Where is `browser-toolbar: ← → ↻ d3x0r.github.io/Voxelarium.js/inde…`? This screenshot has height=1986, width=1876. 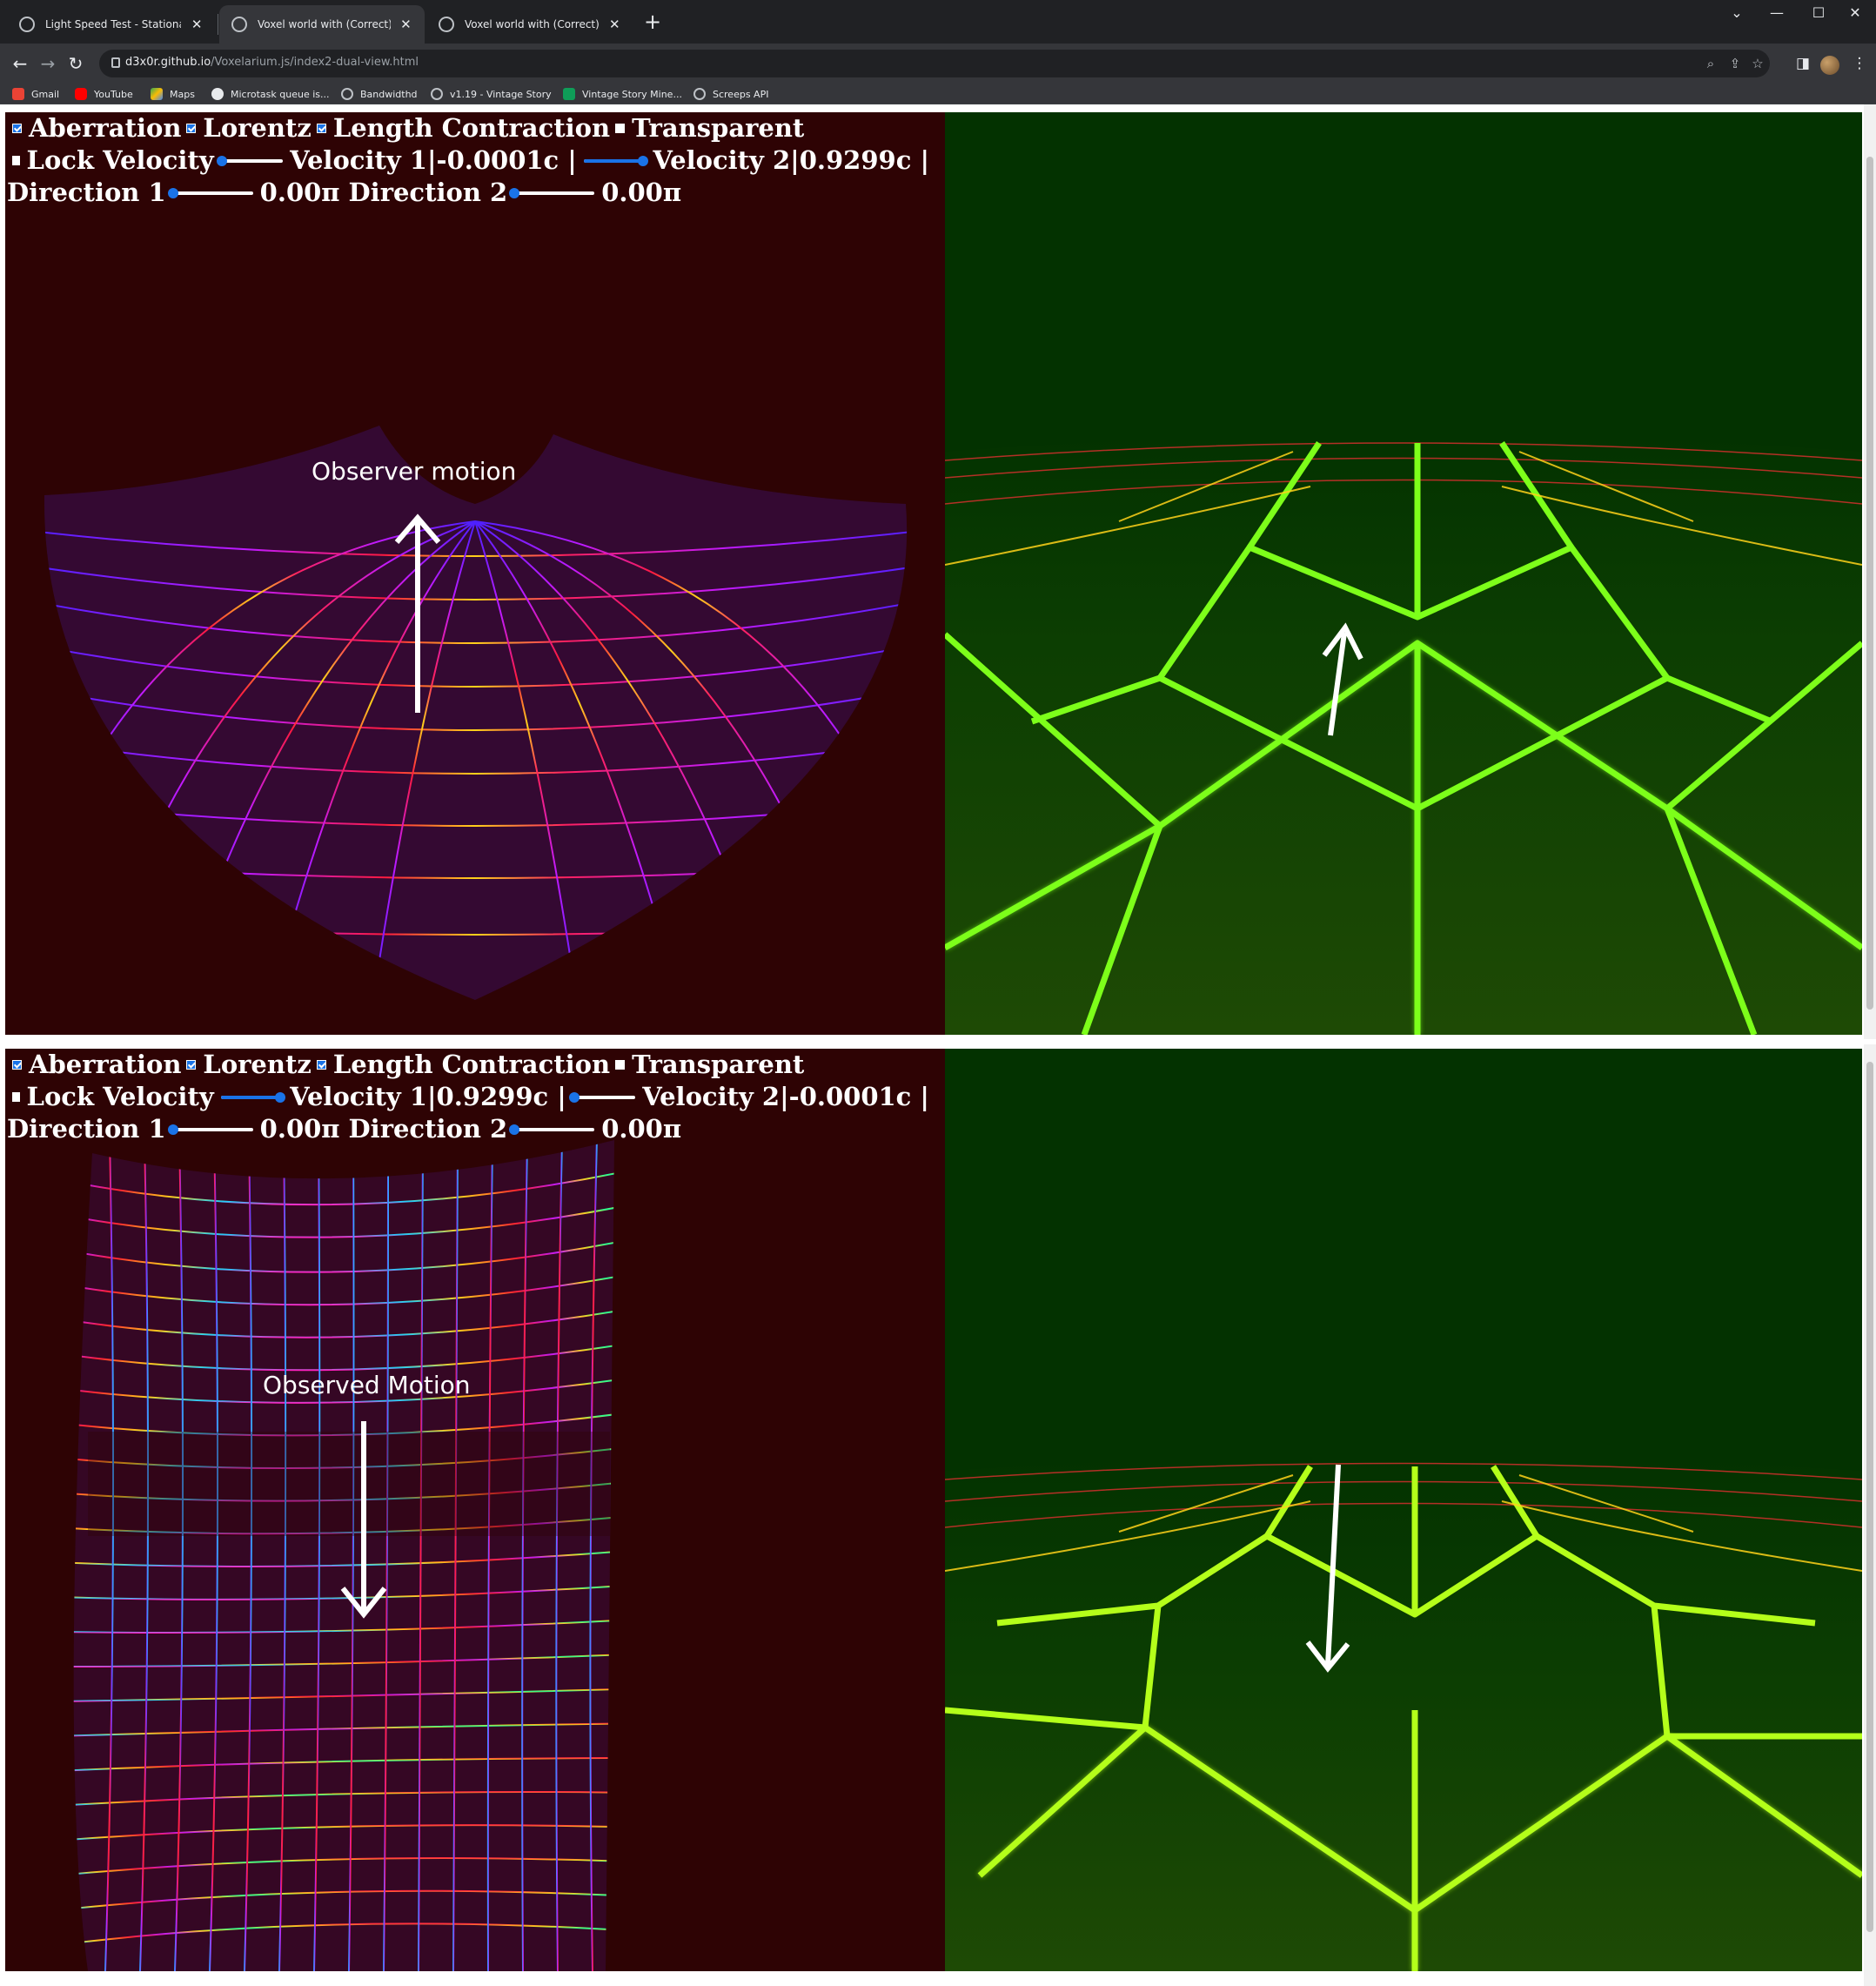
browser-toolbar: ← → ↻ d3x0r.github.io/Voxelarium.js/inde… is located at coordinates (938, 64).